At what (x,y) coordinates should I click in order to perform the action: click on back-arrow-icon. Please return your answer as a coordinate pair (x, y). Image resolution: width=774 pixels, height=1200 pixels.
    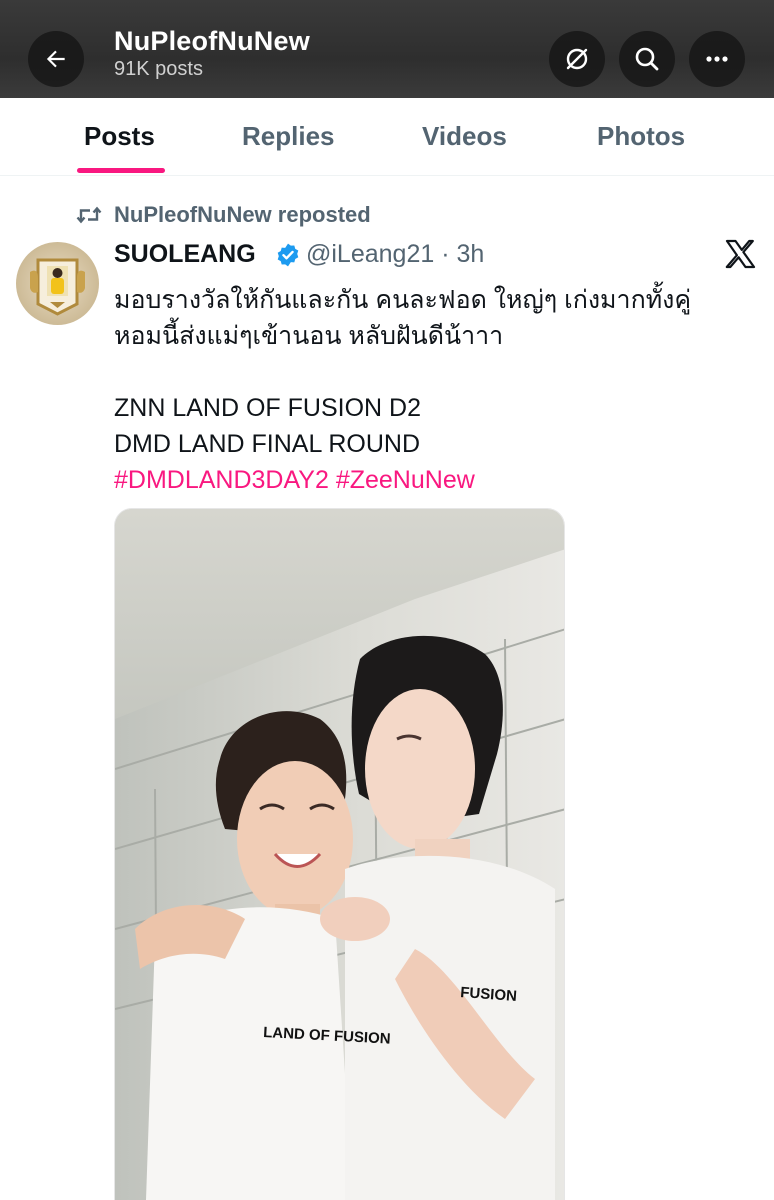
    Looking at the image, I should click on (55, 59).